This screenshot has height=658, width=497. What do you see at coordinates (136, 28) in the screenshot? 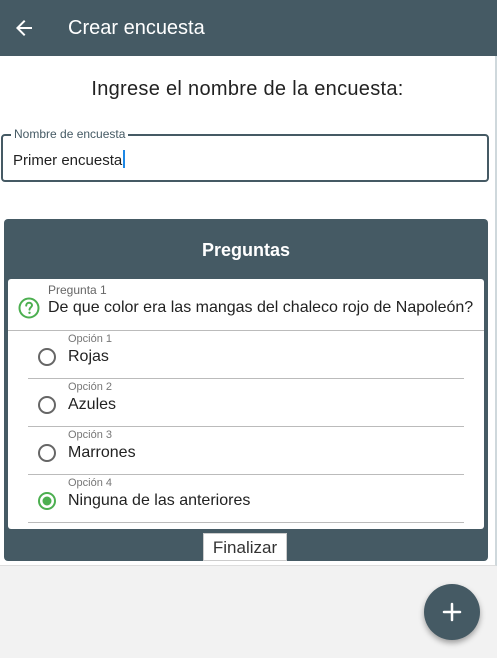
I see `page-title: Crear encuesta` at bounding box center [136, 28].